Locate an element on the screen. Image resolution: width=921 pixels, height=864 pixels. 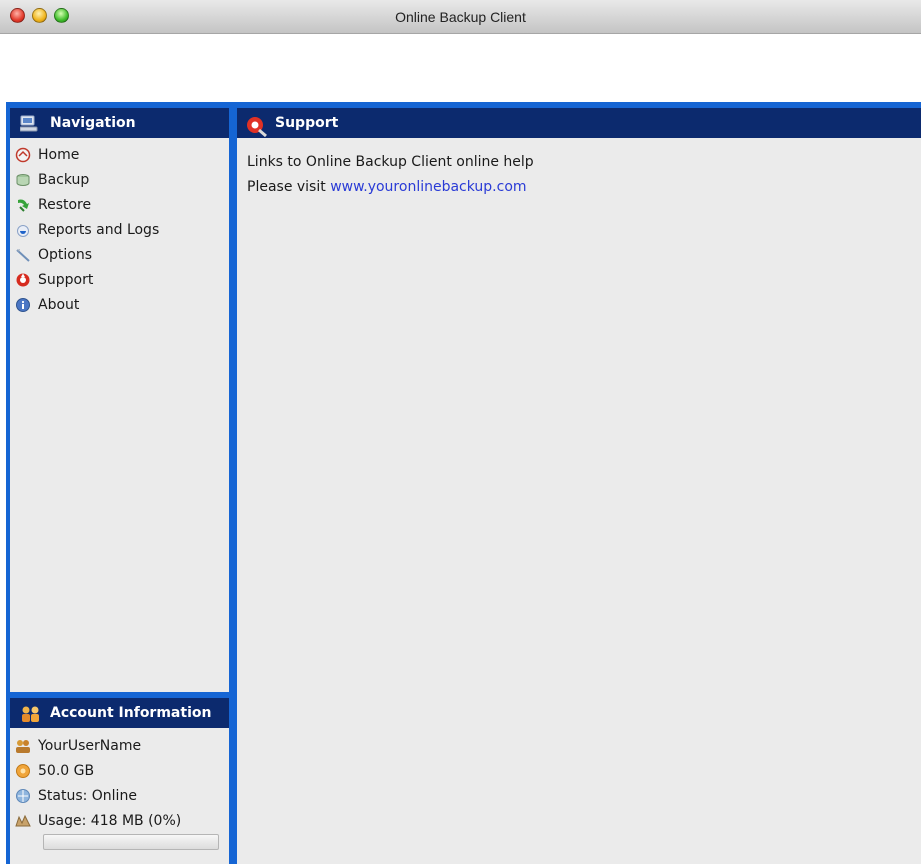
account-quota-label: 50.0 GB is located at coordinates (66, 770).